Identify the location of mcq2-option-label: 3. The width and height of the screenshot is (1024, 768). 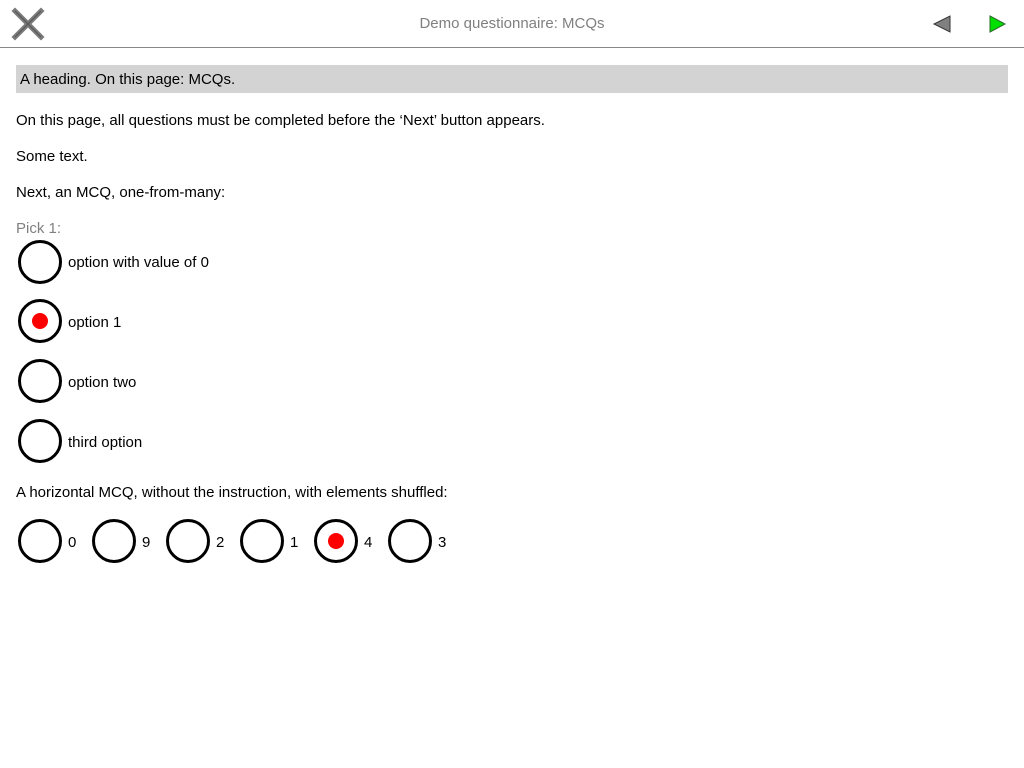
(442, 542).